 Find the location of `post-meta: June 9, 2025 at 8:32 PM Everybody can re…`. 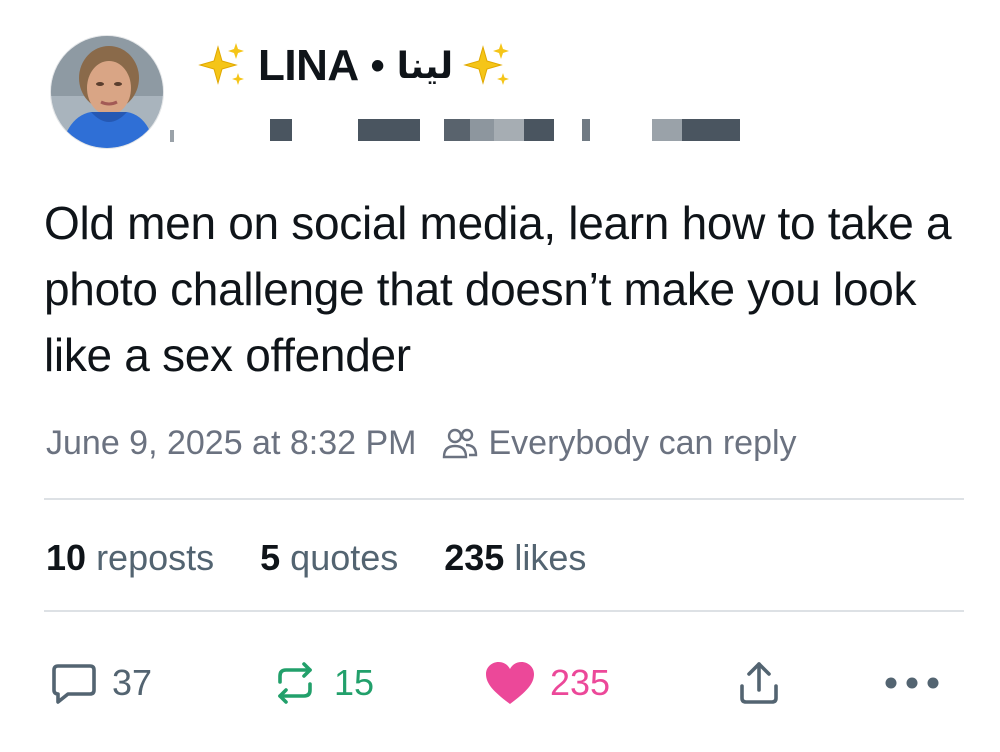

post-meta: June 9, 2025 at 8:32 PM Everybody can re… is located at coordinates (421, 443).